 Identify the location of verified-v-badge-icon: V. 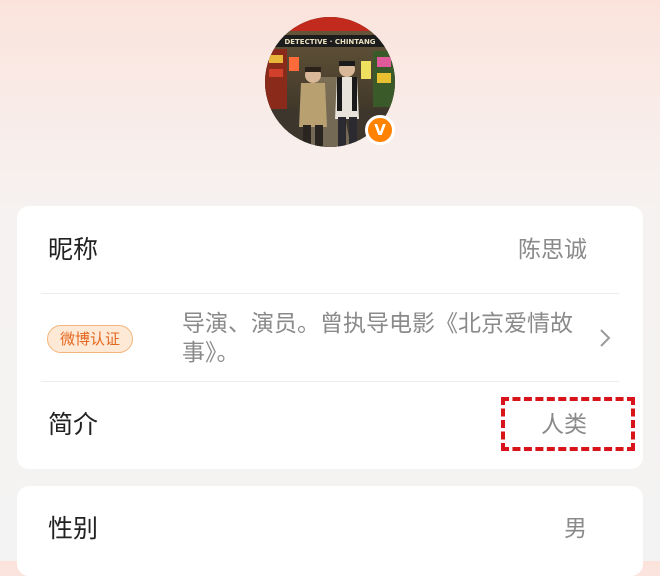
(380, 130).